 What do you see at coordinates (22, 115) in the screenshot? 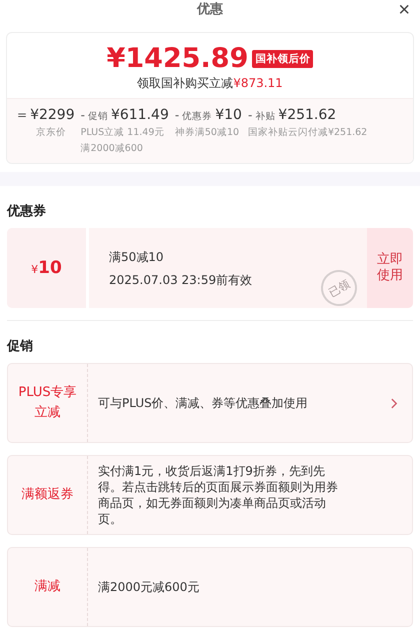
I see `operator-sign: =` at bounding box center [22, 115].